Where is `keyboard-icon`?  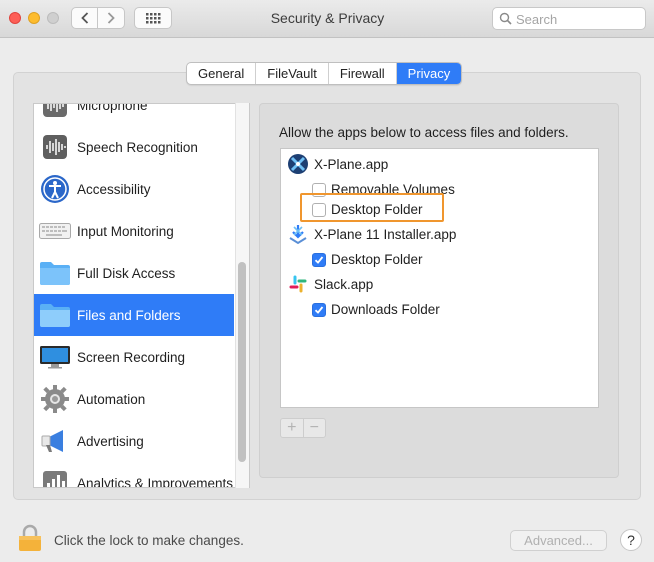 keyboard-icon is located at coordinates (55, 231).